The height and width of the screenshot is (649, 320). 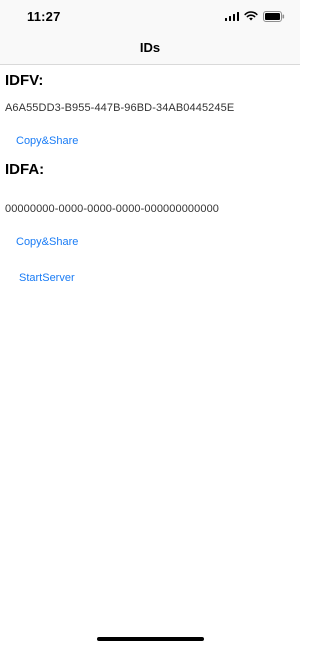 What do you see at coordinates (150, 16) in the screenshot?
I see `status-bar: 11:27` at bounding box center [150, 16].